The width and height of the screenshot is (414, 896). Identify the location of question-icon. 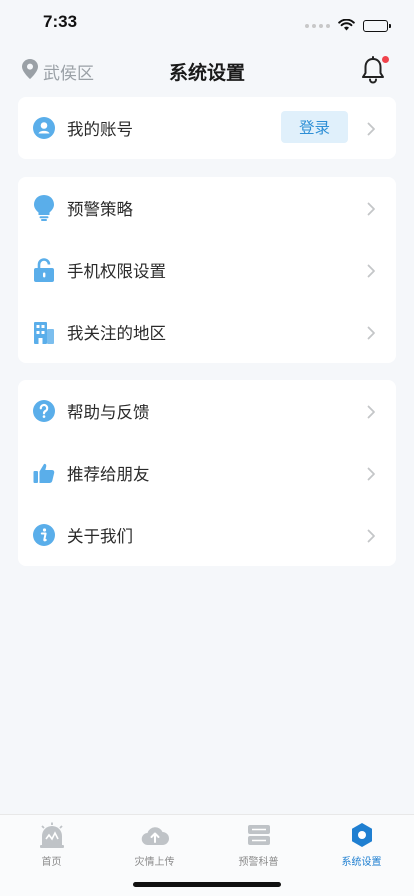
(44, 411).